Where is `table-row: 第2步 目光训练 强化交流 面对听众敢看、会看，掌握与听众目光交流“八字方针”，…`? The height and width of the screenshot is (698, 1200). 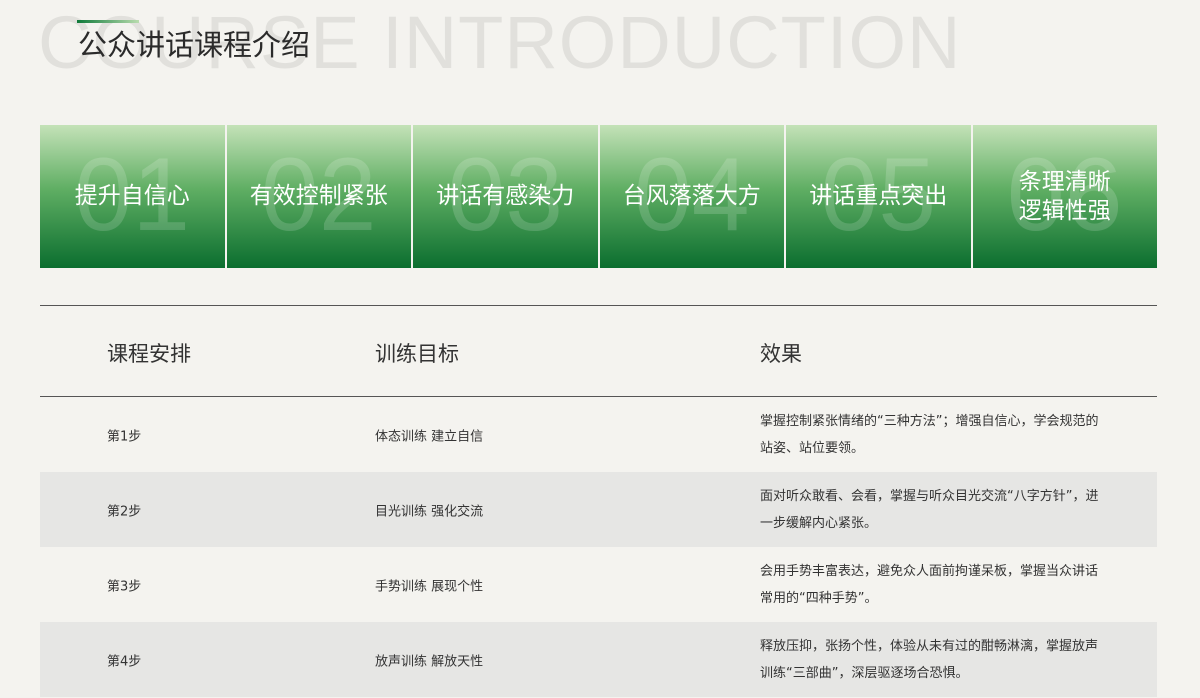 table-row: 第2步 目光训练 强化交流 面对听众敢看、会看，掌握与听众目光交流“八字方针”，… is located at coordinates (598, 509).